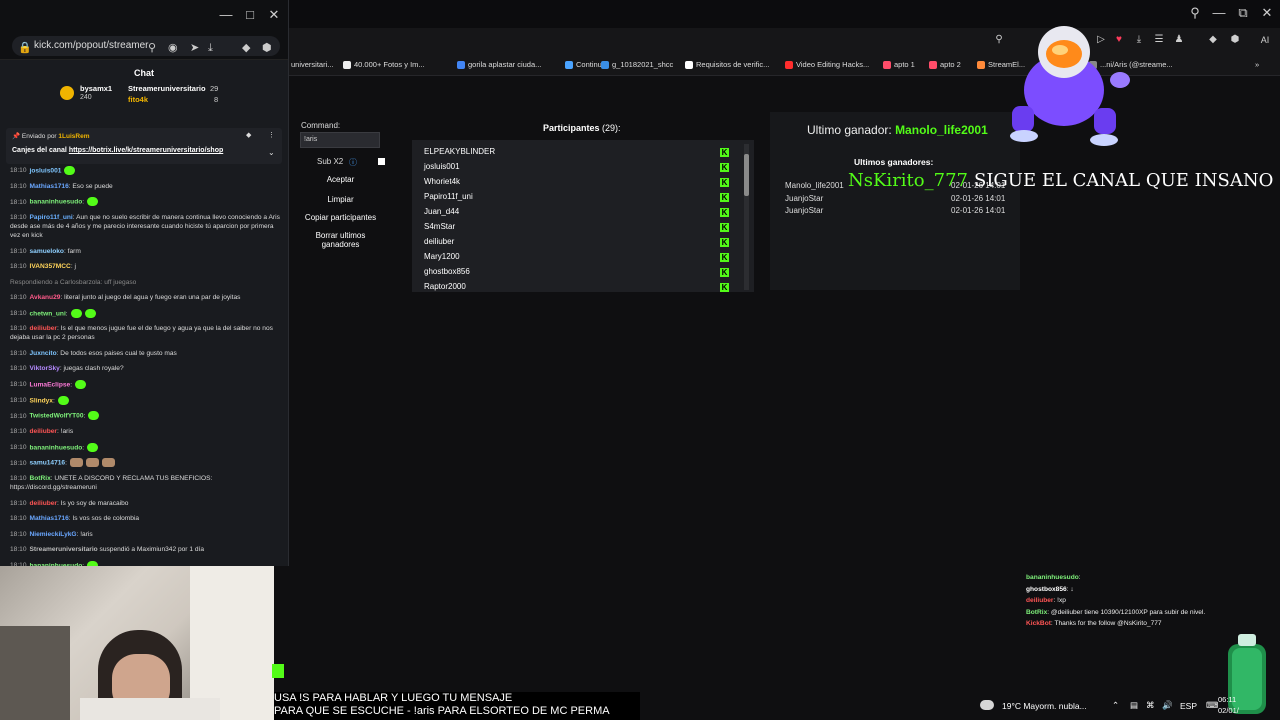 This screenshot has width=1280, height=720. What do you see at coordinates (1243, 13) in the screenshot?
I see `restore-icon: ⧉` at bounding box center [1243, 13].